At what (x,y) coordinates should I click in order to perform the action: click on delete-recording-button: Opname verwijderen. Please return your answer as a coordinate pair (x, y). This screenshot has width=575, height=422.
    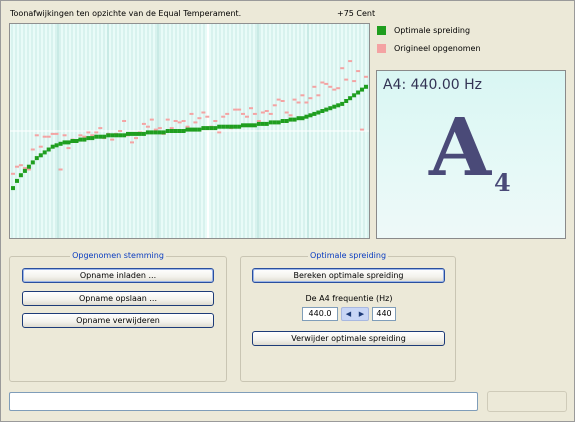
    Looking at the image, I should click on (118, 320).